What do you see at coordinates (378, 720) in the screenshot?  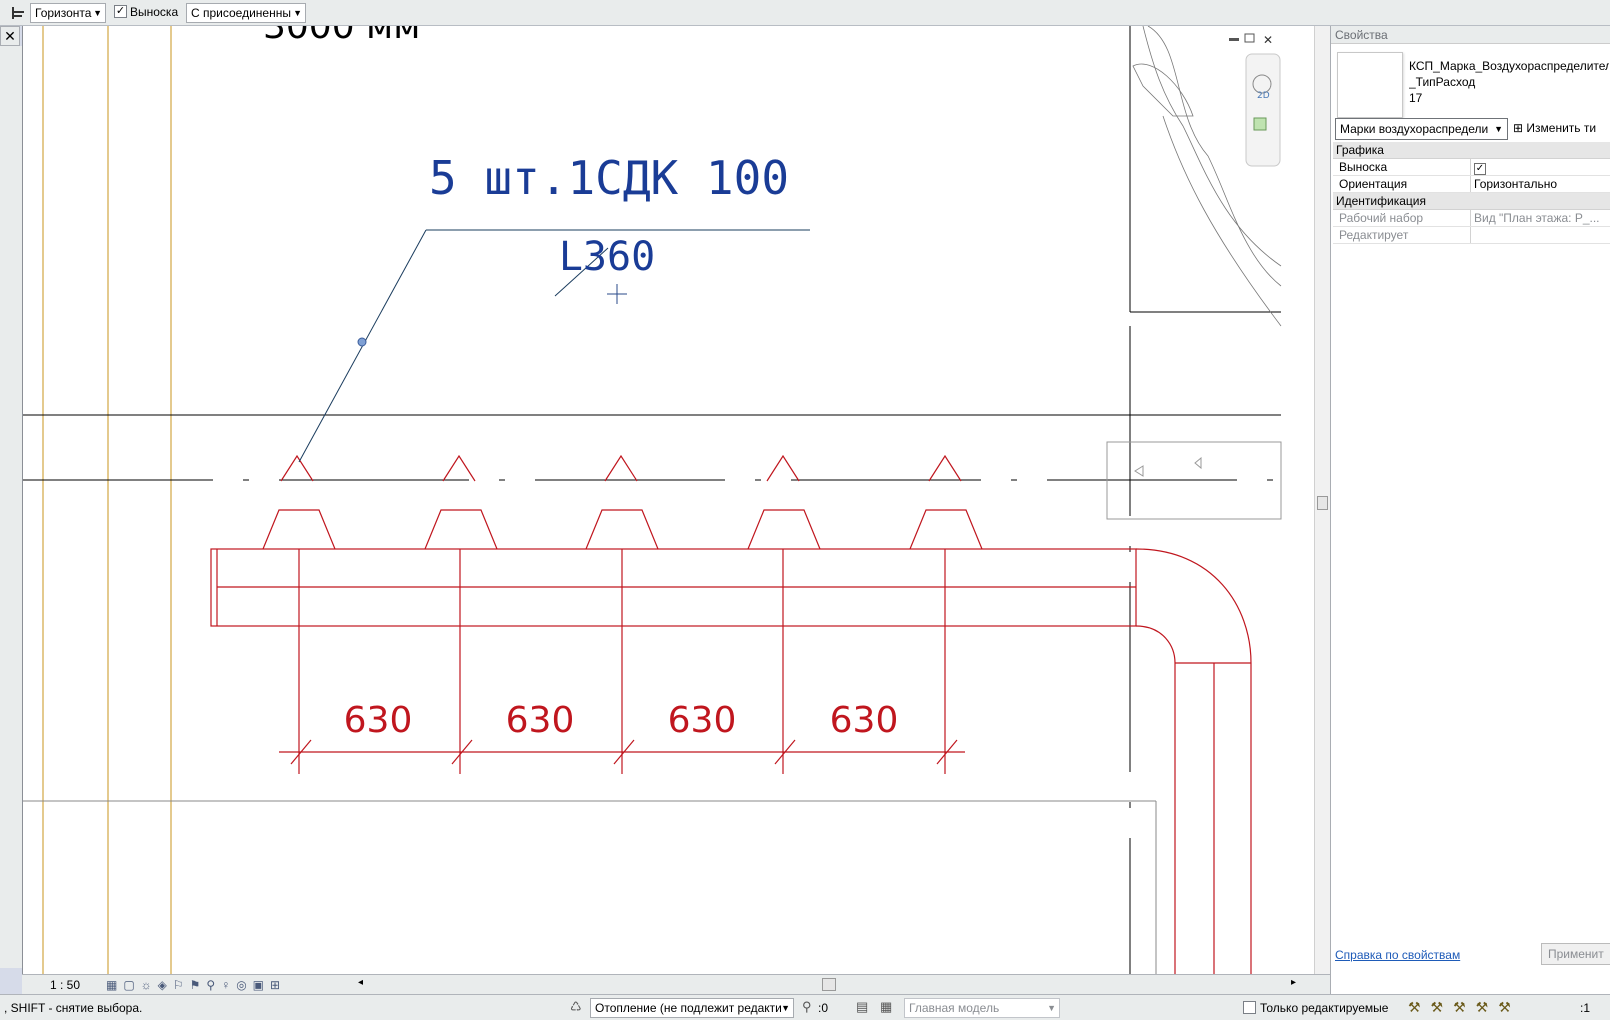 I see `dimension-text-1: 630` at bounding box center [378, 720].